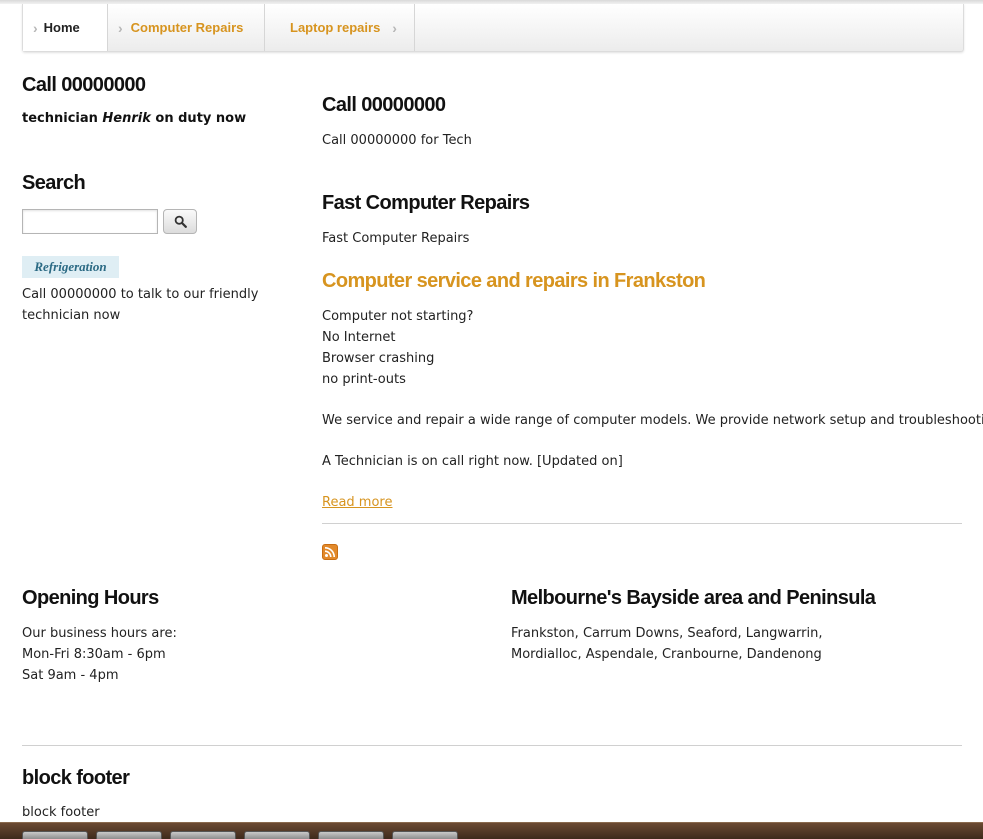 Image resolution: width=983 pixels, height=839 pixels. Describe the element at coordinates (99, 633) in the screenshot. I see `hours-line: Our business hours are:` at that location.